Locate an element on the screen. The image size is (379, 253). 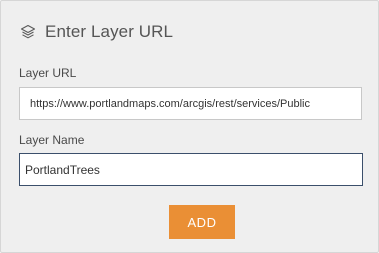
panel-header: Enter Layer URL is located at coordinates (96, 32).